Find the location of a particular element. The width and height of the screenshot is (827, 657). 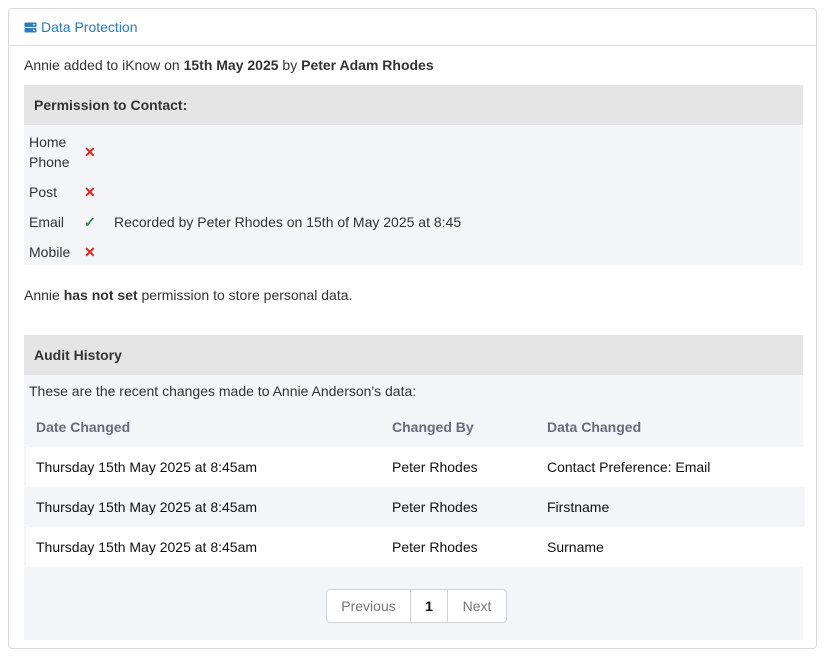

panel-heading: Data Protection is located at coordinates (412, 27).